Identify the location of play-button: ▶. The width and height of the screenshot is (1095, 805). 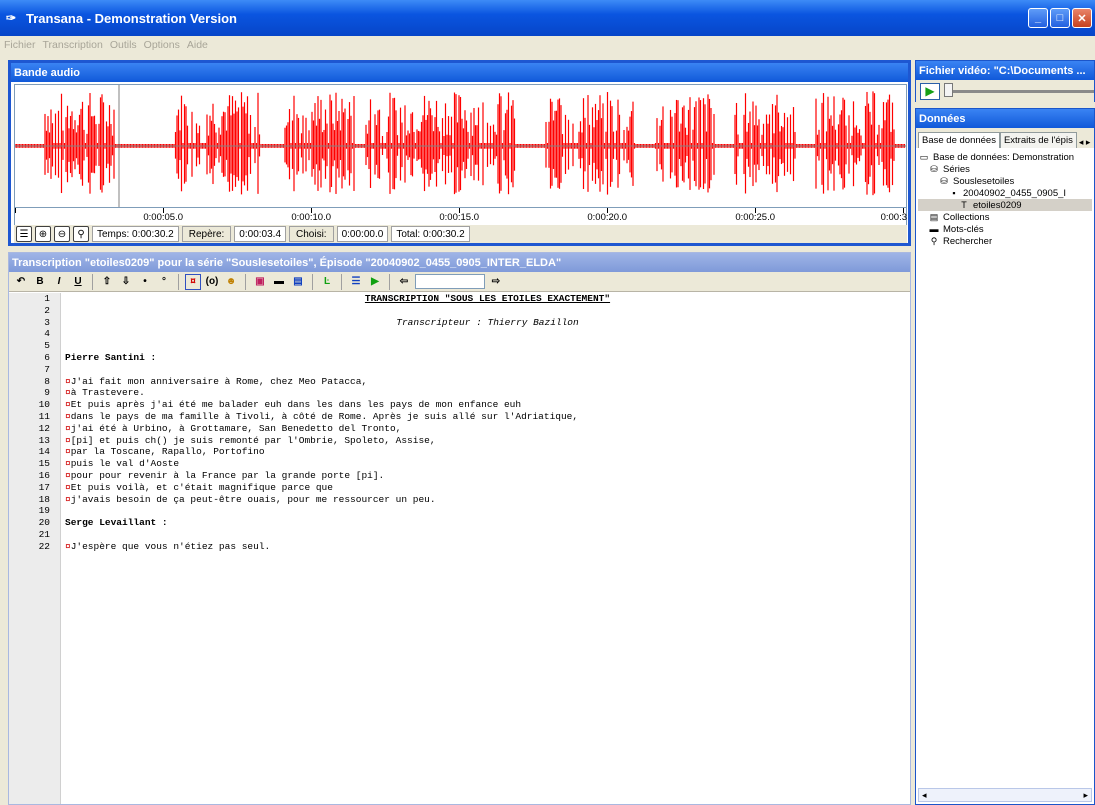
(930, 91).